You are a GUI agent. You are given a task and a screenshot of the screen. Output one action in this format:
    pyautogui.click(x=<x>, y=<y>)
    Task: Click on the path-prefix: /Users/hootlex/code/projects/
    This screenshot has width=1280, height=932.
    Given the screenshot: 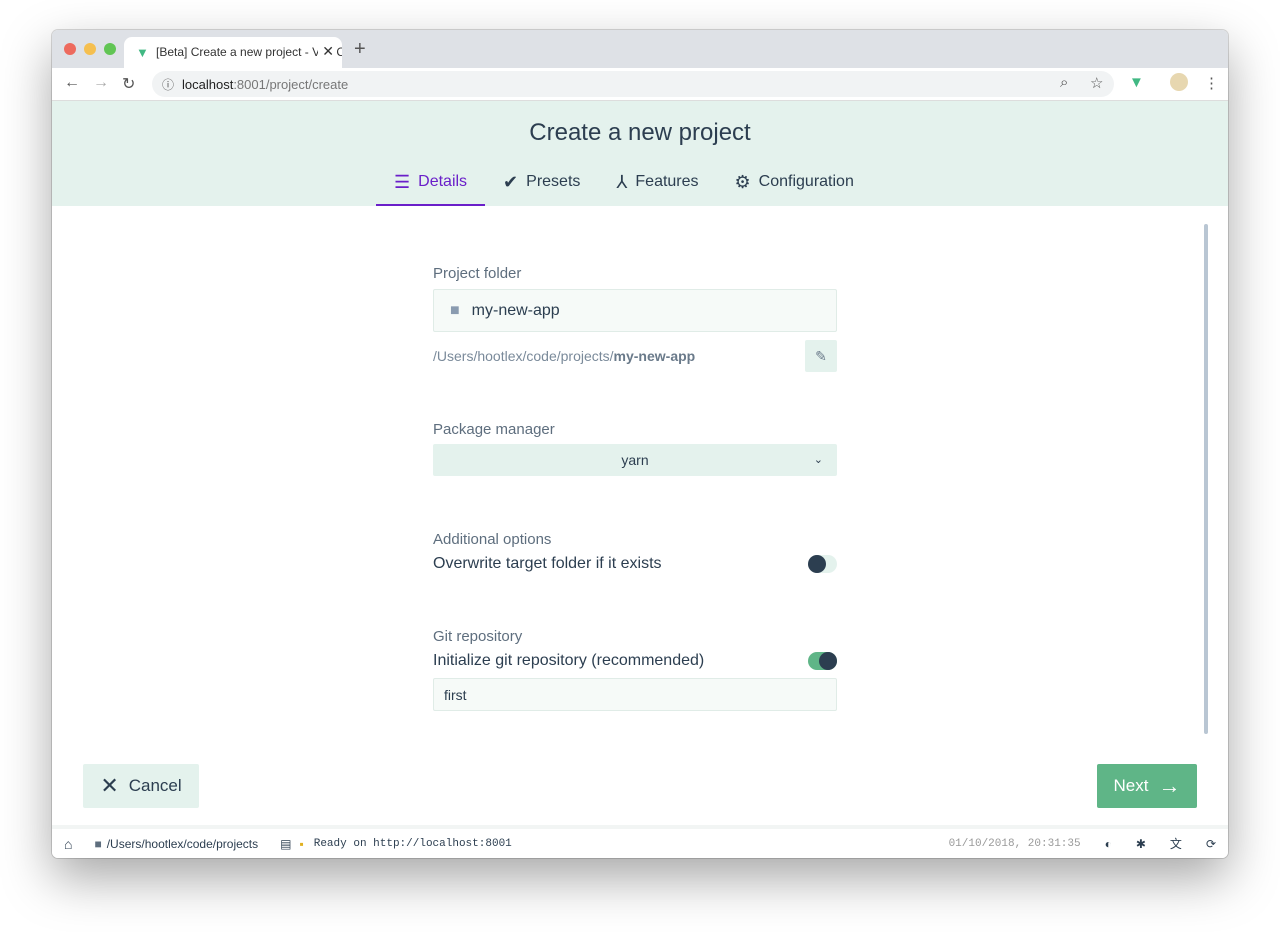 What is the action you would take?
    pyautogui.click(x=523, y=356)
    